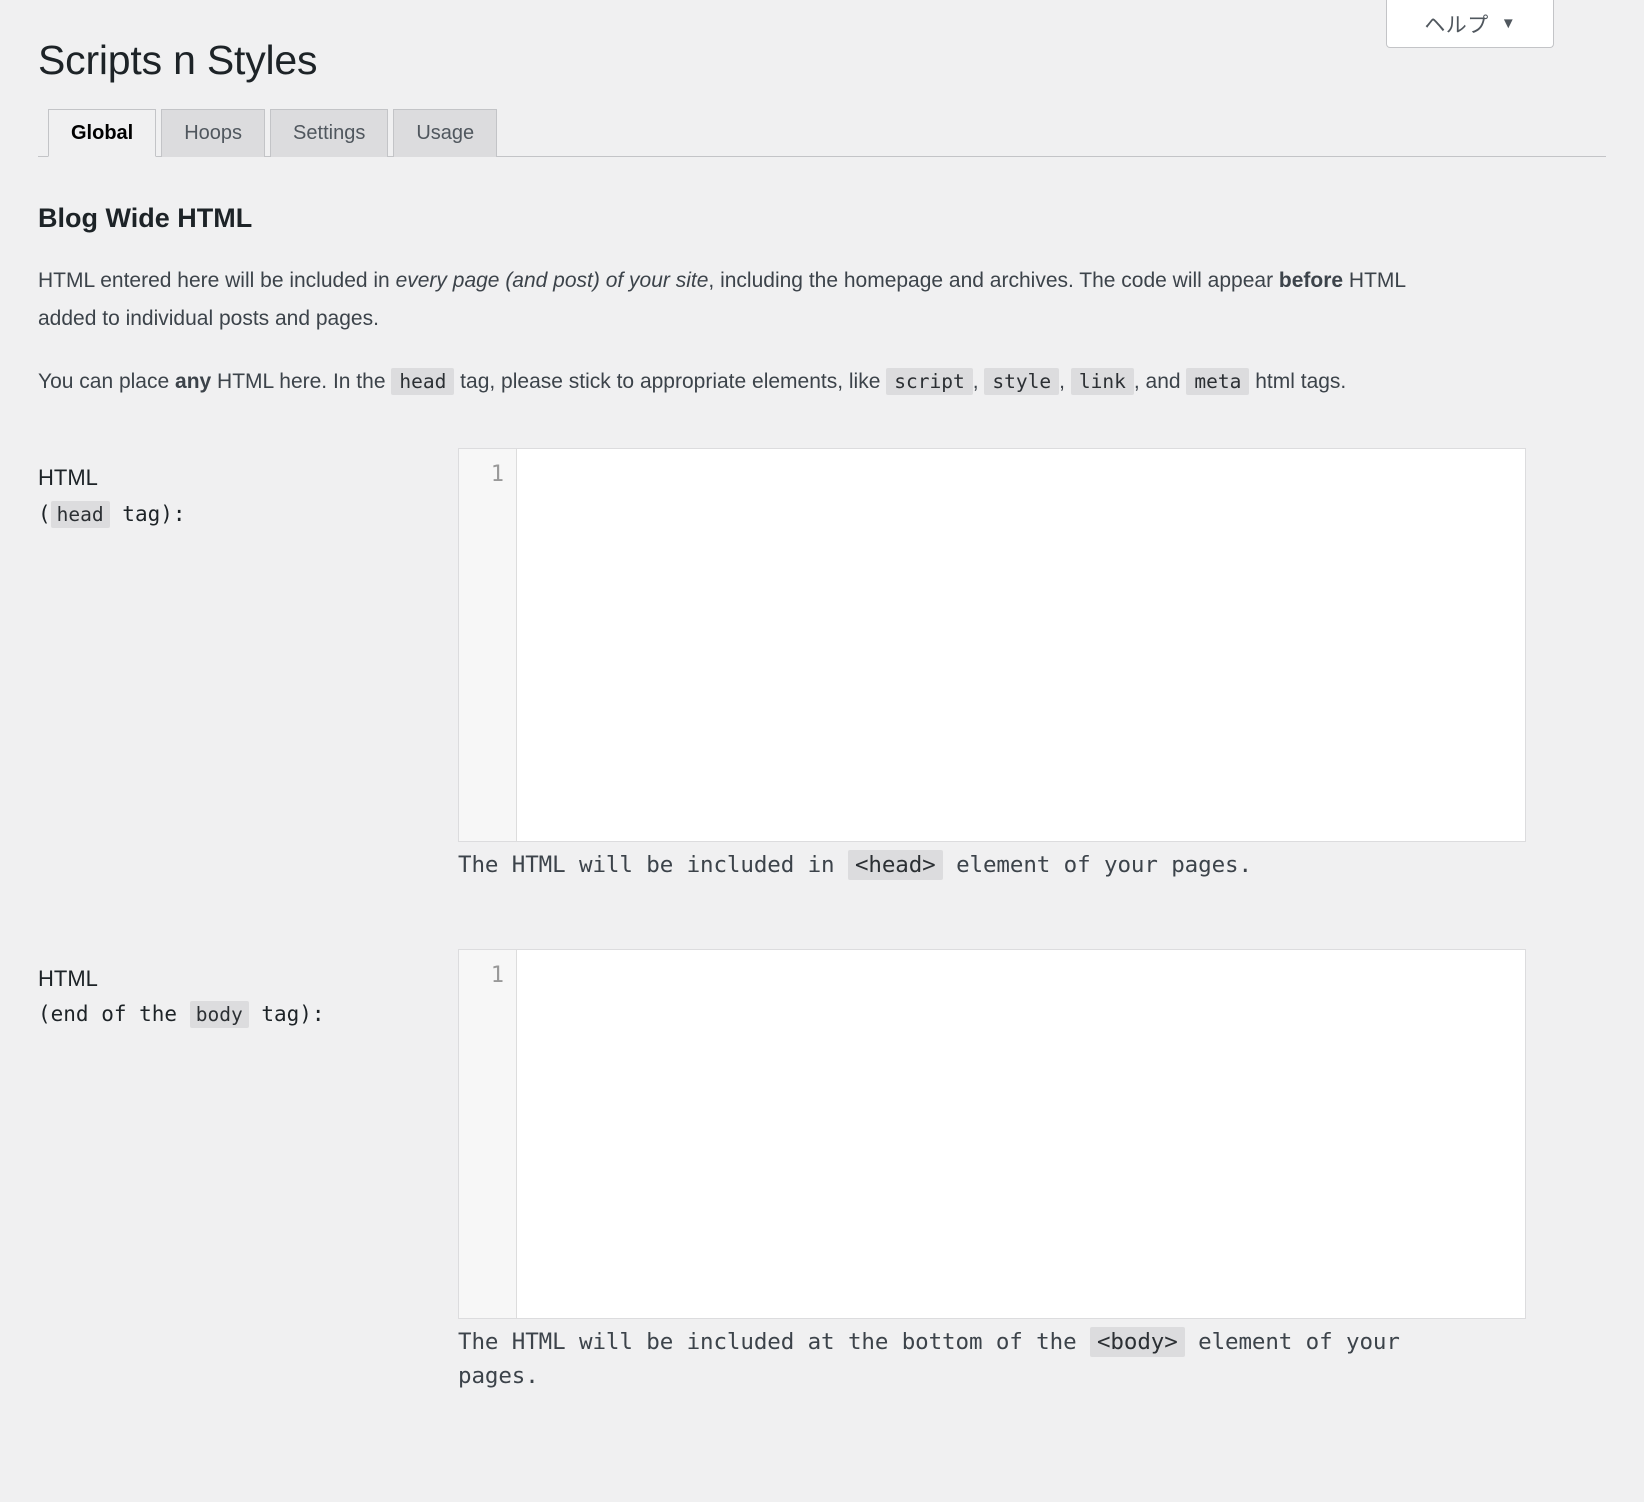  What do you see at coordinates (1456, 25) in the screenshot?
I see `help-label: ヘルプ` at bounding box center [1456, 25].